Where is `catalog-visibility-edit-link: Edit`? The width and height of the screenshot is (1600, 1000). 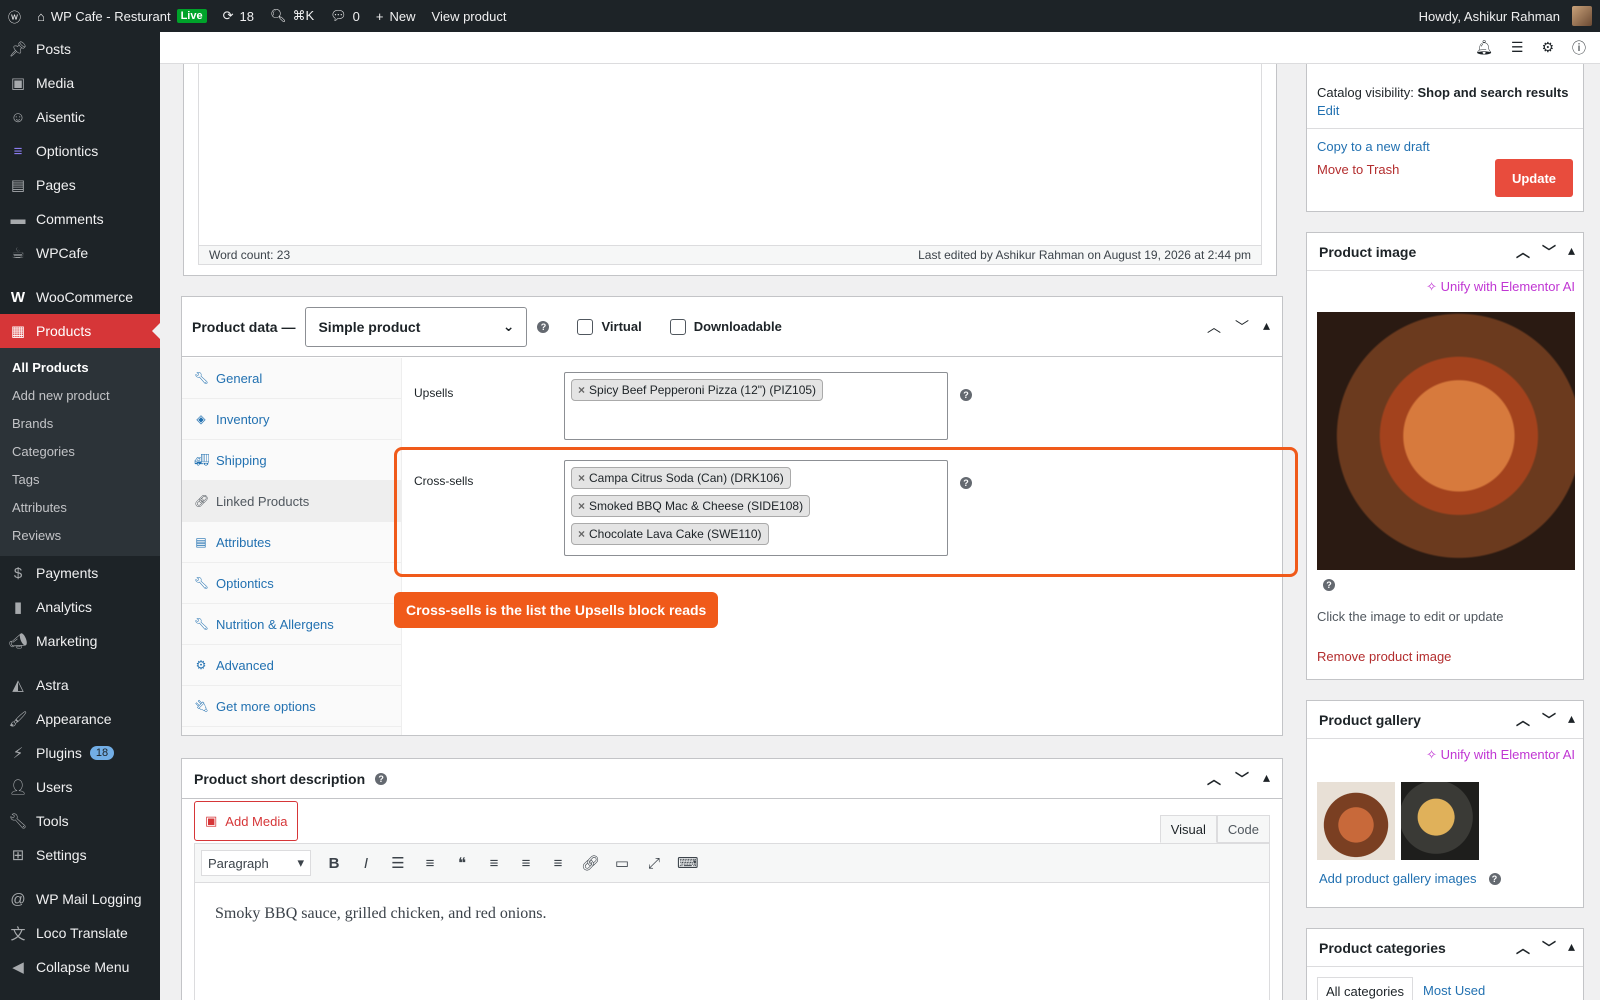 catalog-visibility-edit-link: Edit is located at coordinates (1328, 110).